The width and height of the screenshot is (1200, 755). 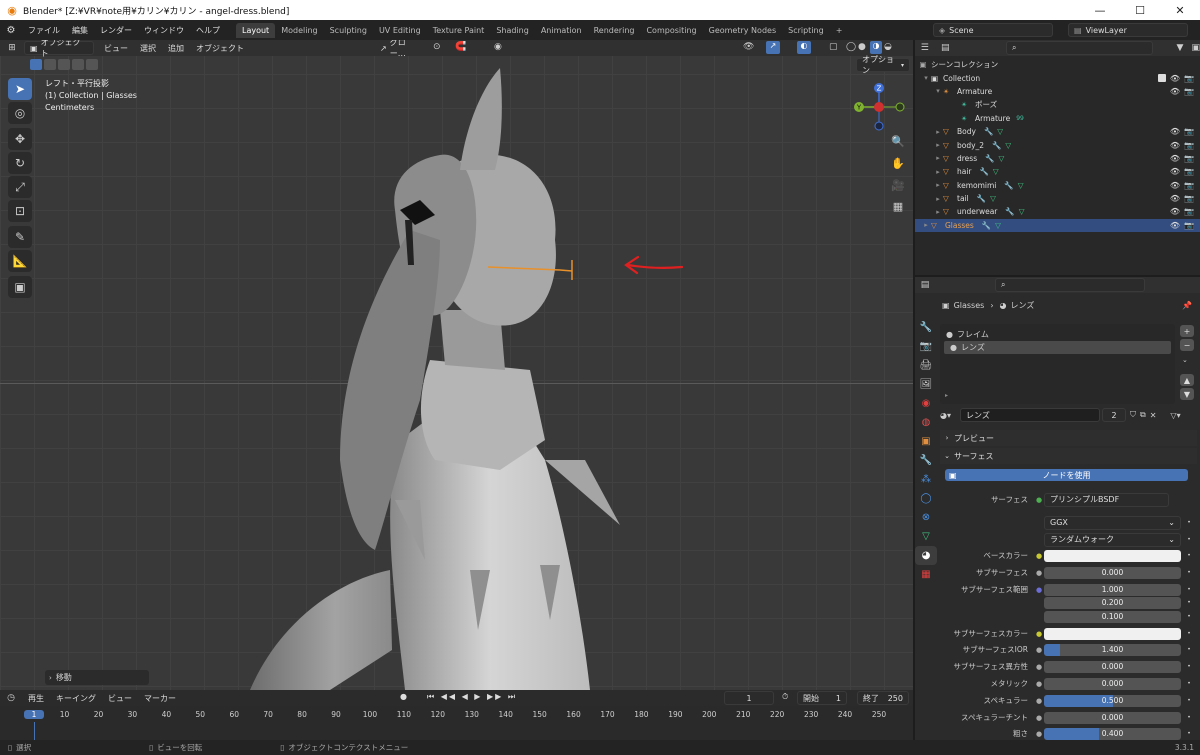 What do you see at coordinates (806, 30) in the screenshot?
I see `tab-scripting: Scripting` at bounding box center [806, 30].